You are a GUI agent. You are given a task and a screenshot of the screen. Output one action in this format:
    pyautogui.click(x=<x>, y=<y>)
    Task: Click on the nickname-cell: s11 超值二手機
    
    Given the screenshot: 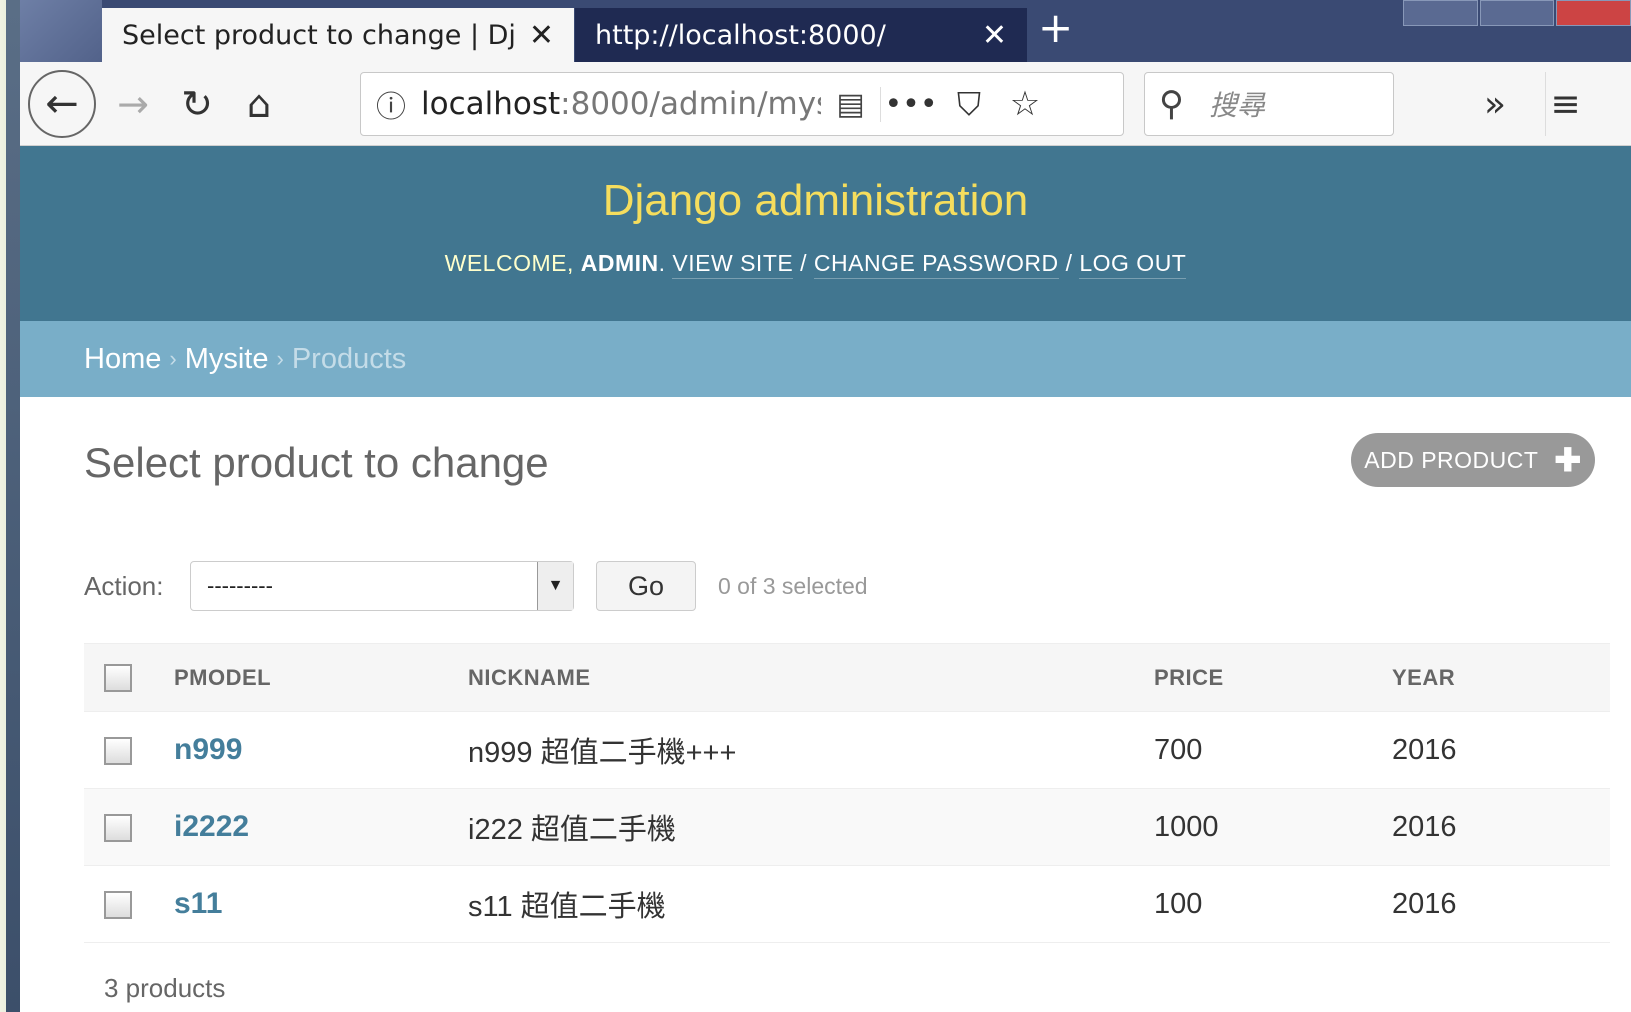 What is the action you would take?
    pyautogui.click(x=811, y=904)
    